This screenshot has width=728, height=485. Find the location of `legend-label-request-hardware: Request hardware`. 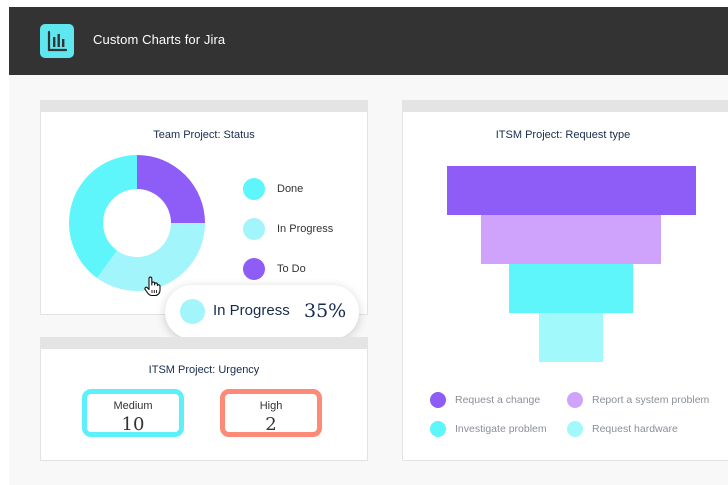

legend-label-request-hardware: Request hardware is located at coordinates (635, 429).